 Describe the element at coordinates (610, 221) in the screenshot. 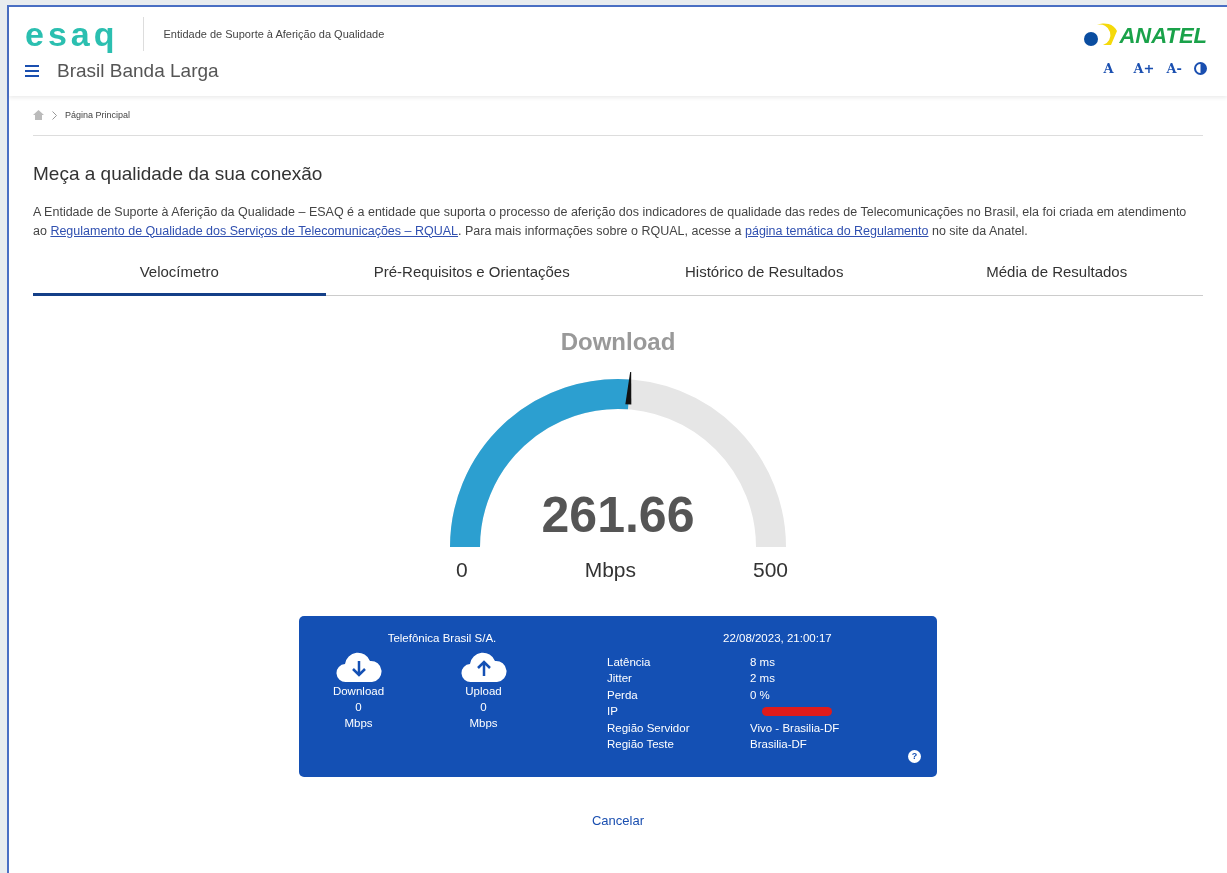

I see `intro-paragraph: A Entidade de Suporte à Aferição da Qualidade – ESAQ é a entidade que suporta o processo de aferição dos indicadores de qualidade das redes de Telecomunicações no Brasil, ela foi criada em atendimento ao Regulamento de Qualidade dos Serviços de Telecomunicações – RQUAL. Para mais informações sobre o RQUAL, acesse a página temática do Regulamento no site da Anatel.` at that location.